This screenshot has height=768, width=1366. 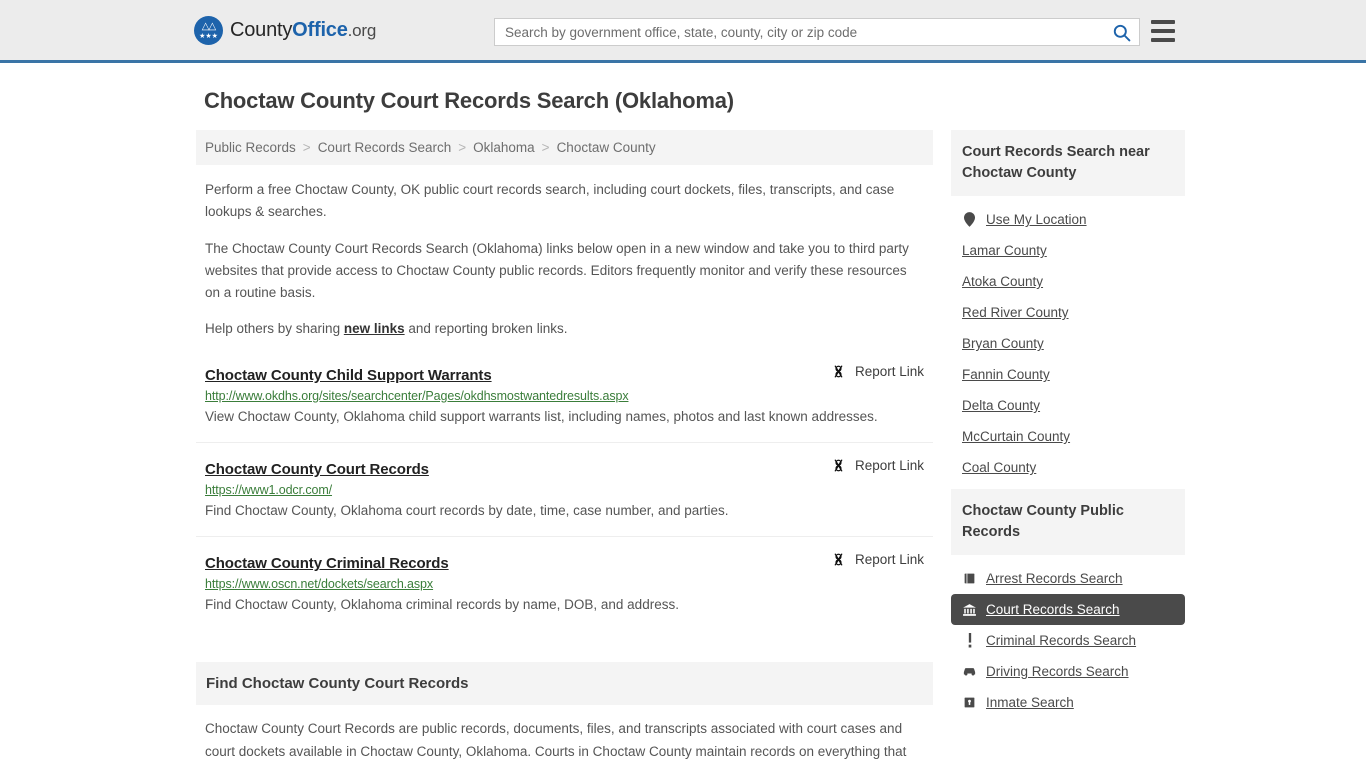 I want to click on result-item: Choctaw County Court Records Report Link, so click(x=564, y=497).